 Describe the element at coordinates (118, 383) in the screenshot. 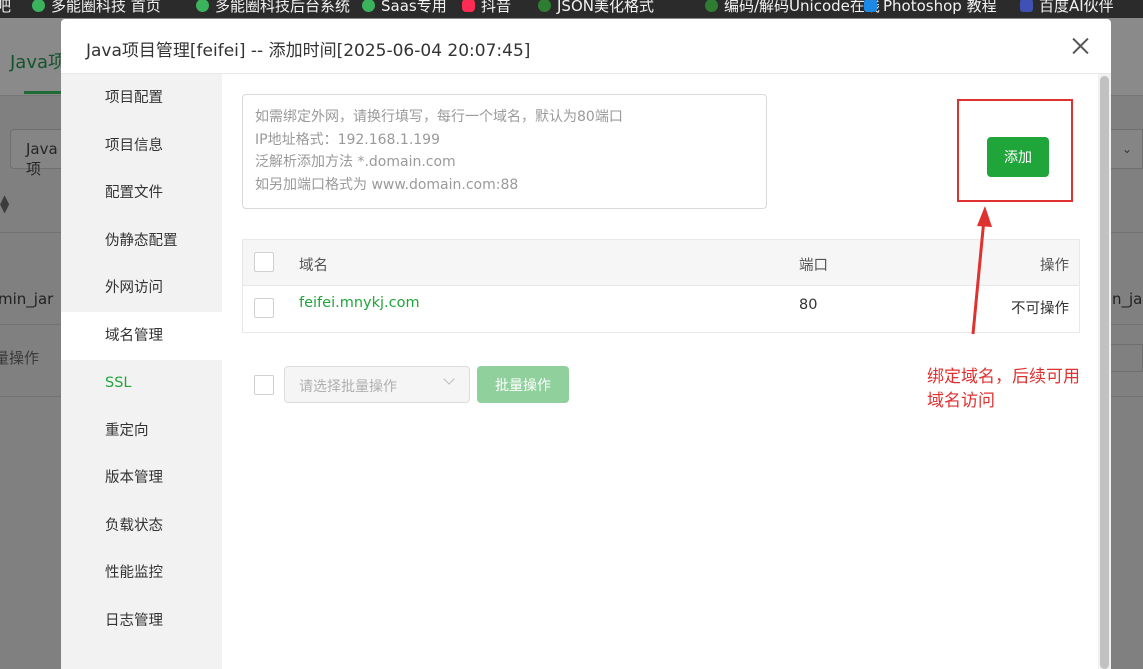

I see `sidebar-item-label: SSL` at that location.